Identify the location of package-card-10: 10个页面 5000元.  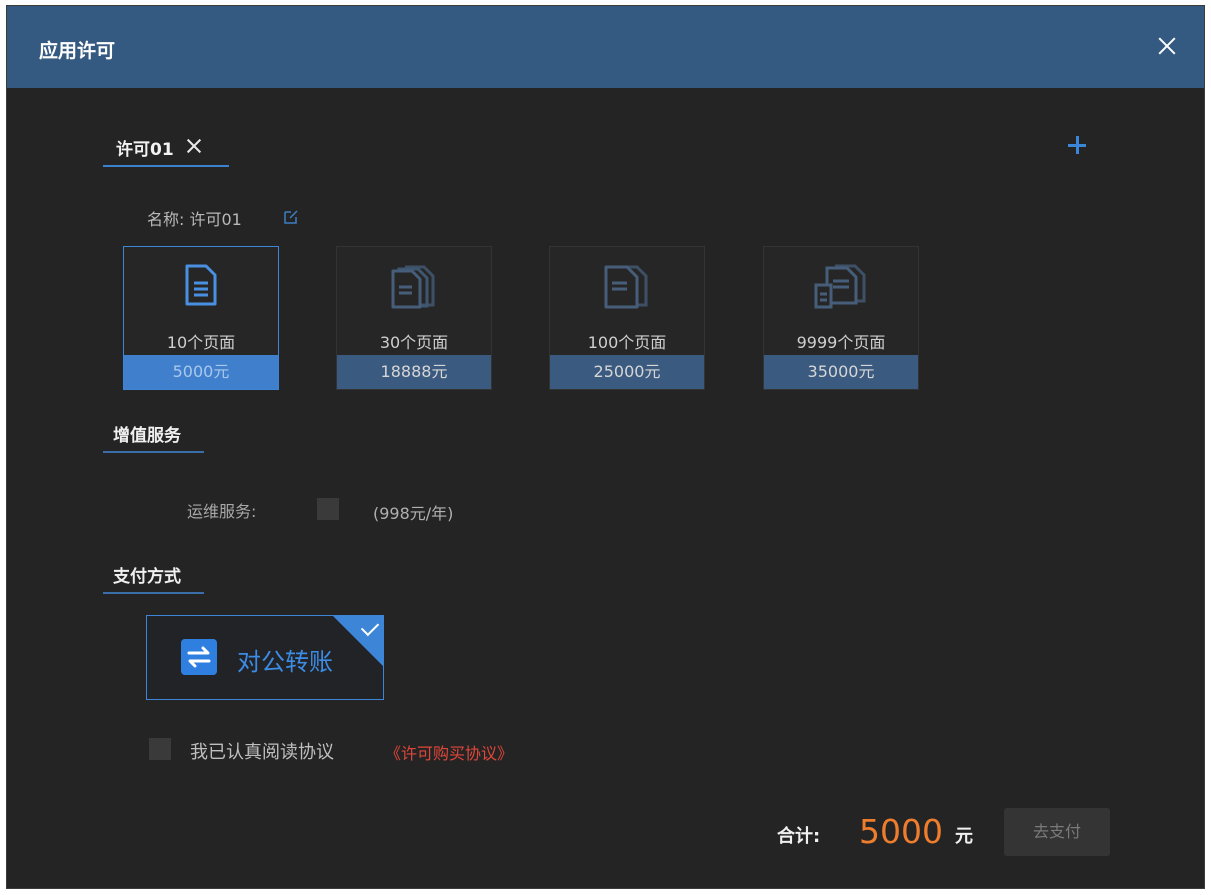
(201, 318).